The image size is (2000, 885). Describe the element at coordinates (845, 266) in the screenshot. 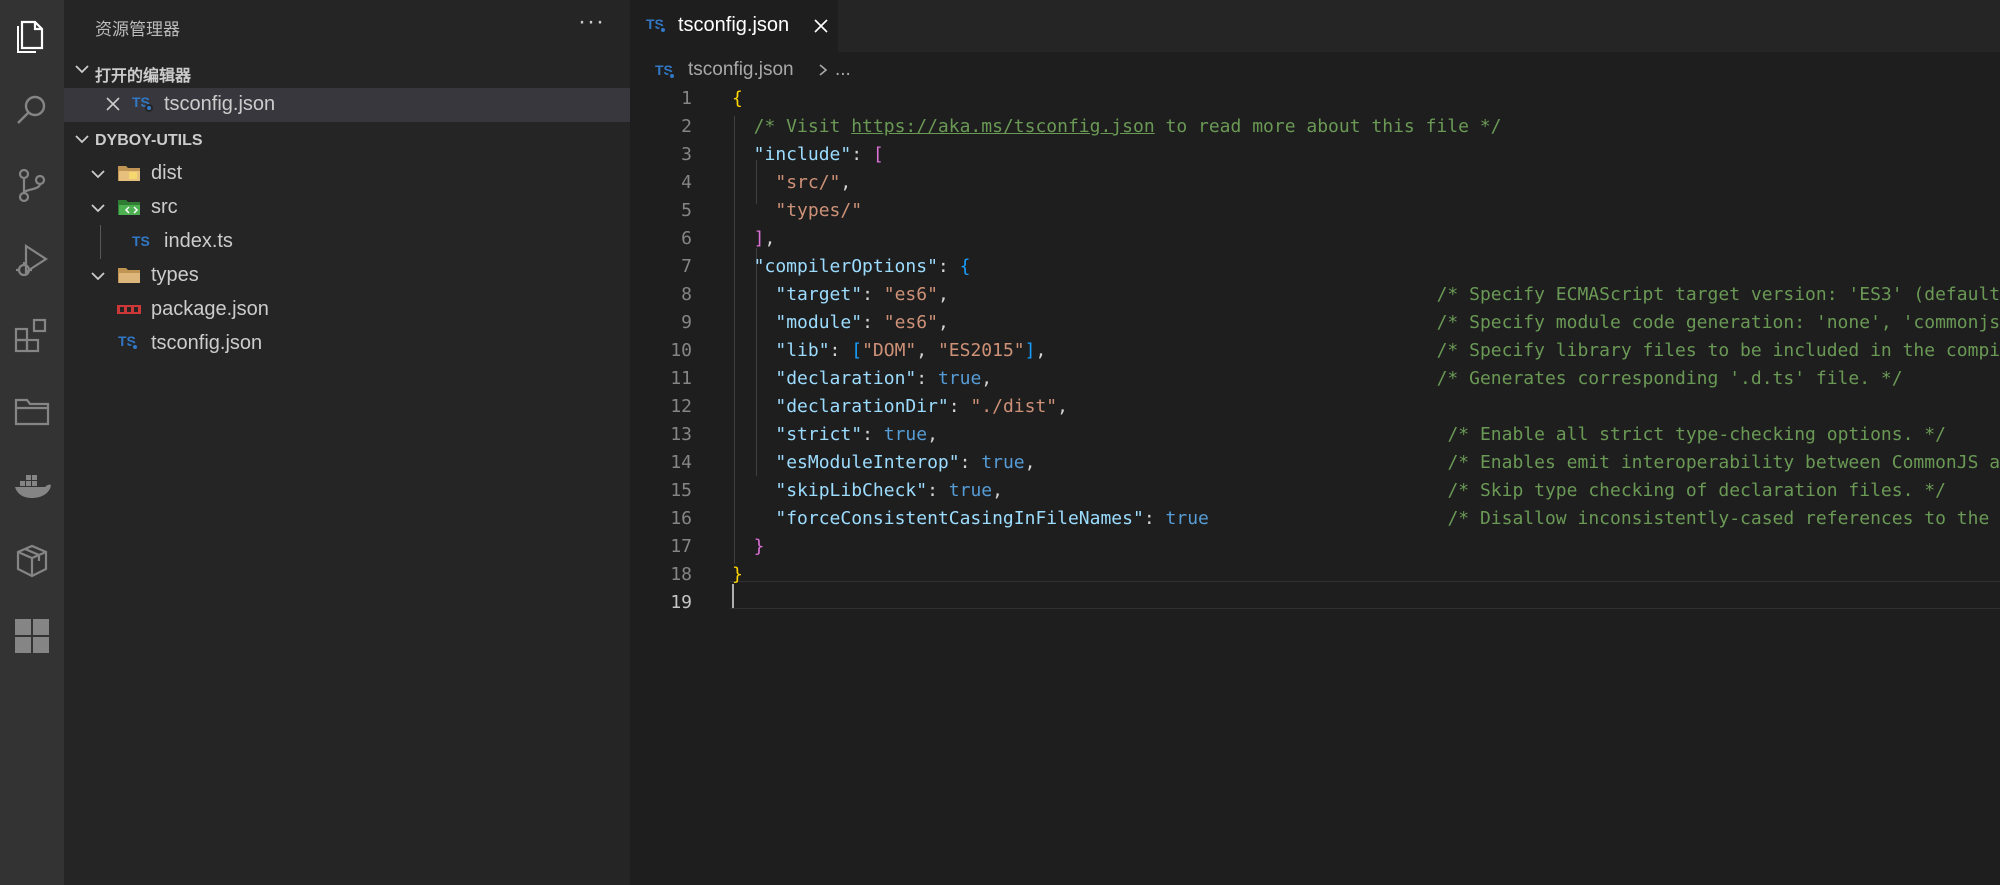

I see `code-token: "compilerOptions"` at that location.